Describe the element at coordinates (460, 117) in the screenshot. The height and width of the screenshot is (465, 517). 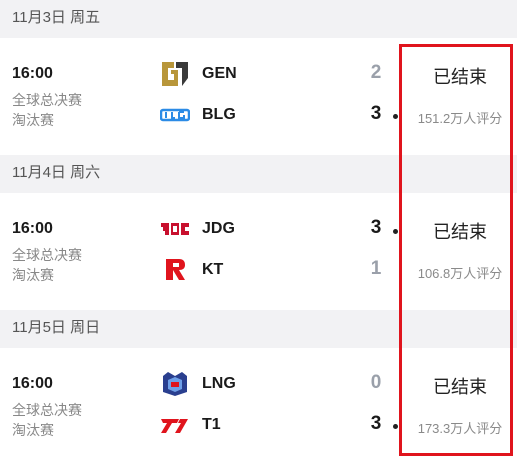
I see `rating-count: 151.2万人评分` at that location.